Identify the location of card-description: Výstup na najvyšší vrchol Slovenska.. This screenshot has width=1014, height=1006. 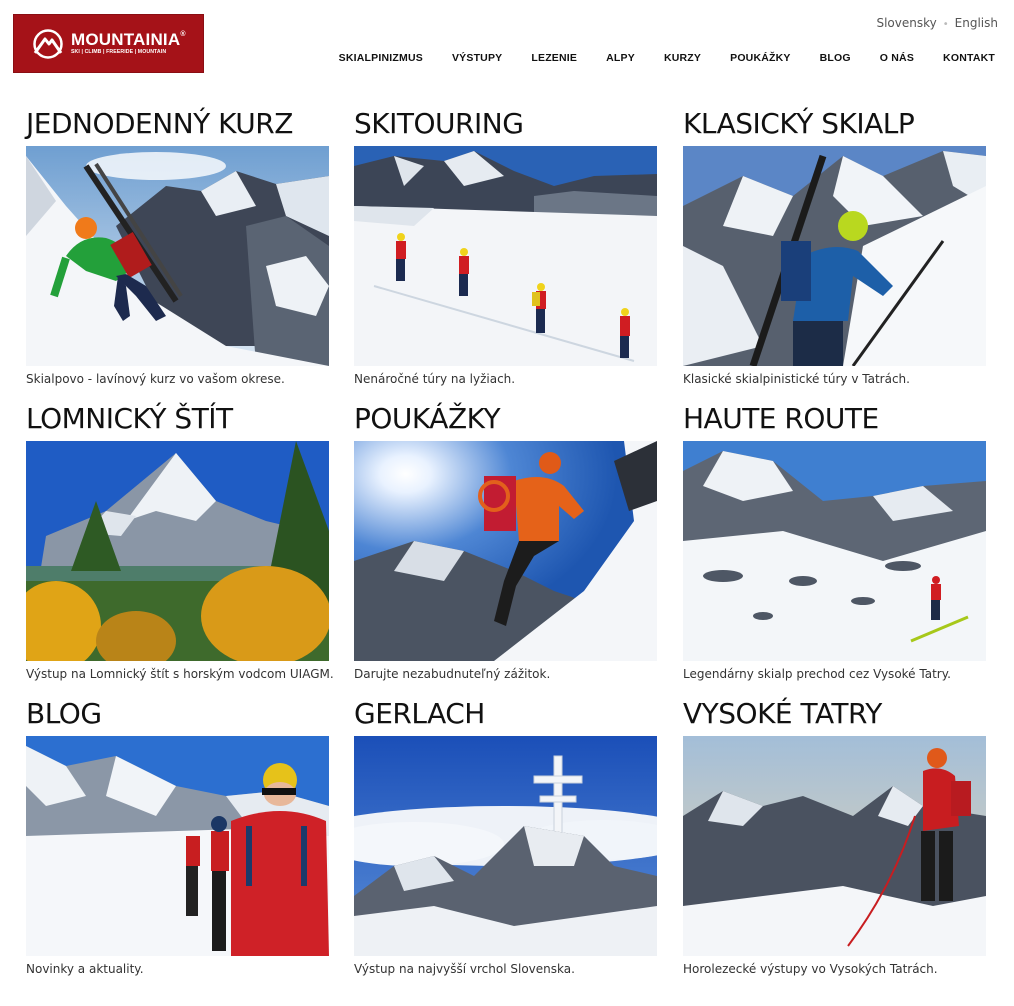
(464, 969).